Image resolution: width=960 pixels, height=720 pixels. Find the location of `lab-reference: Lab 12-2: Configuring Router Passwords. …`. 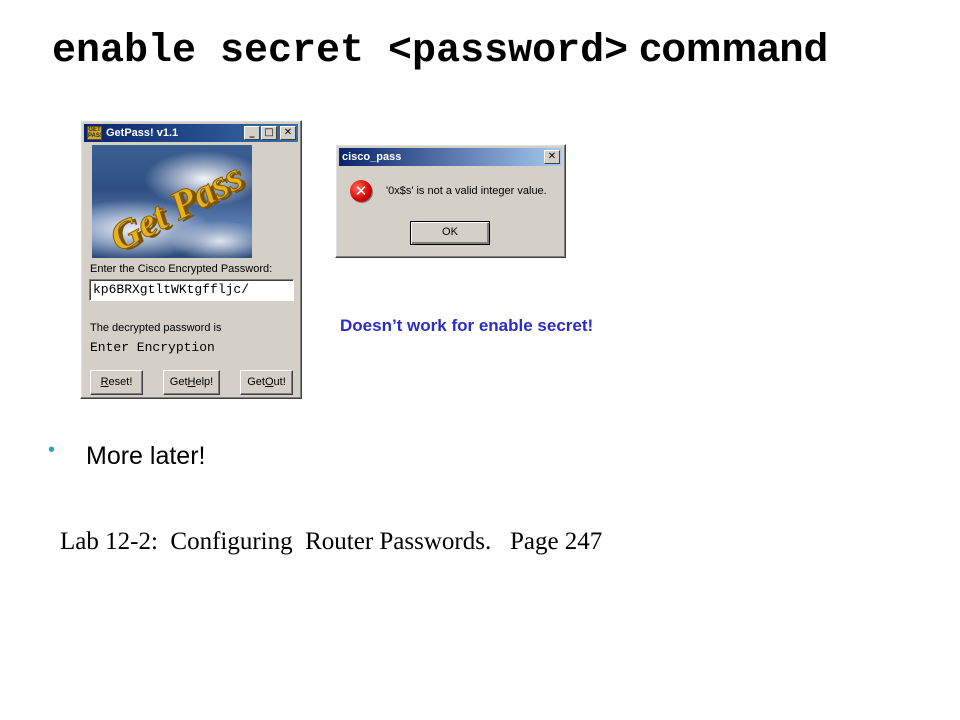

lab-reference: Lab 12-2: Configuring Router Passwords. … is located at coordinates (331, 541).